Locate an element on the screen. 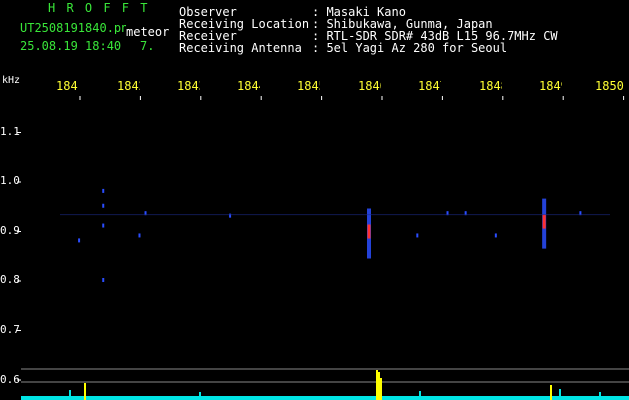 The width and height of the screenshot is (629, 400). x-tick-label: 1844 is located at coordinates (248, 86).